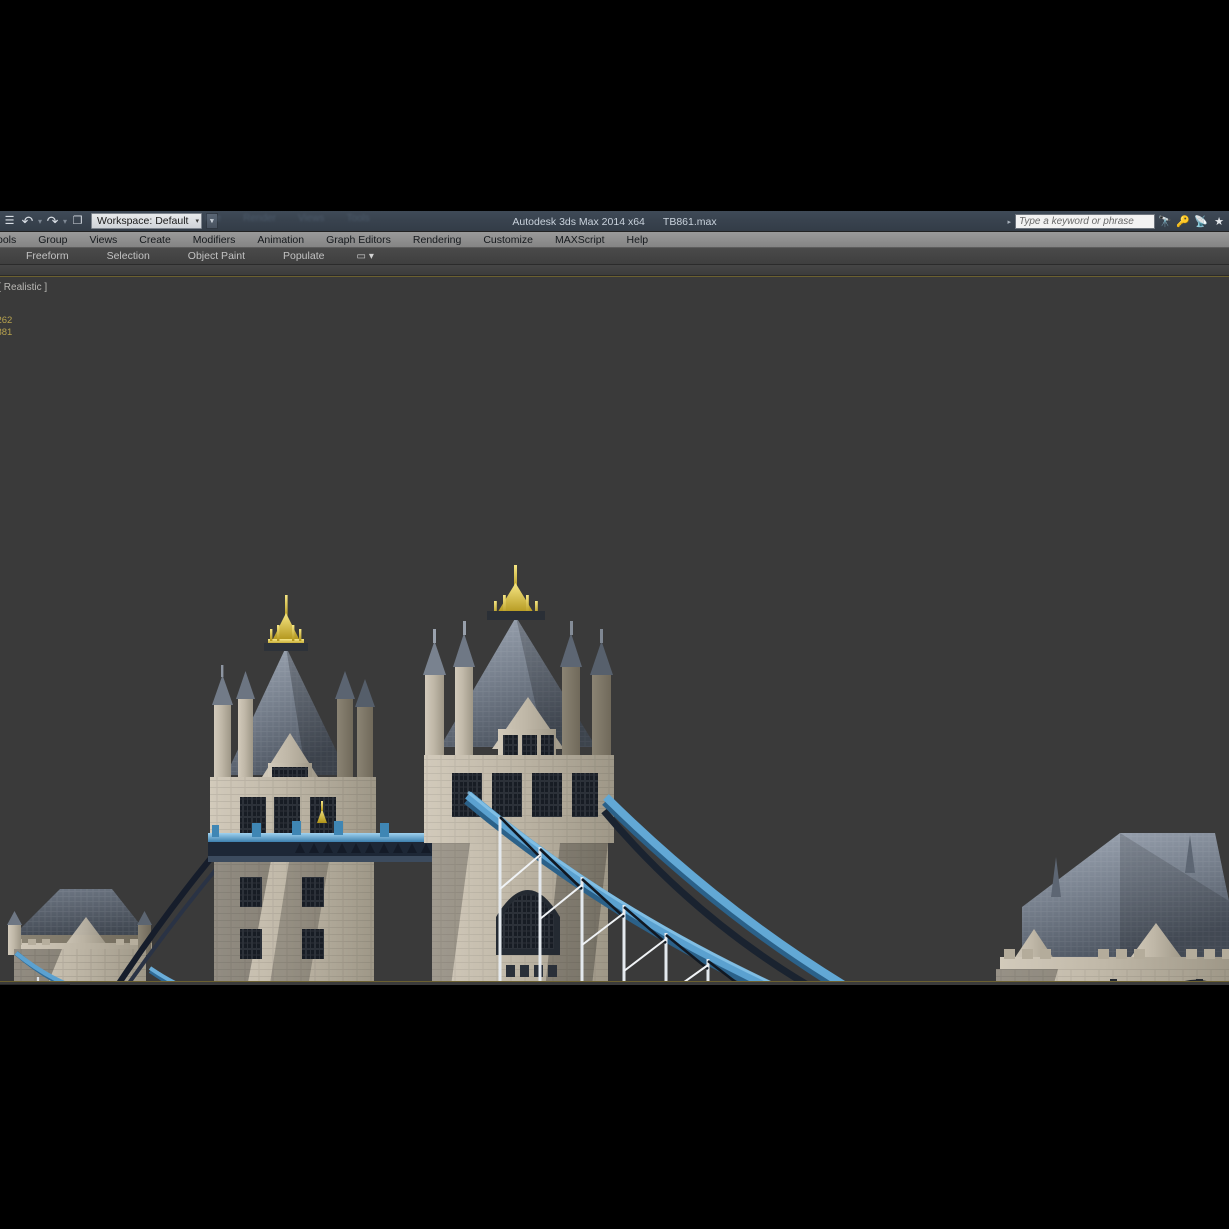 This screenshot has width=1229, height=1229. What do you see at coordinates (52, 221) in the screenshot?
I see `redo-icon: ↷` at bounding box center [52, 221].